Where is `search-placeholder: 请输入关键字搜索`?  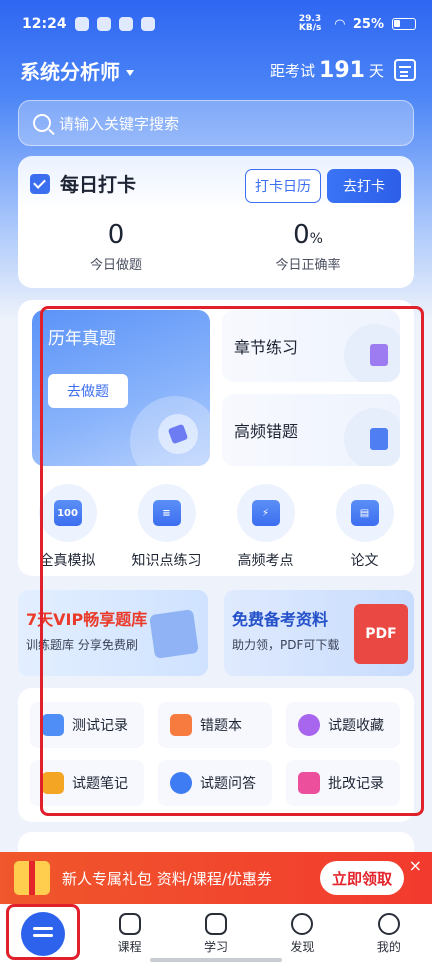
search-placeholder: 请输入关键字搜索 is located at coordinates (119, 123).